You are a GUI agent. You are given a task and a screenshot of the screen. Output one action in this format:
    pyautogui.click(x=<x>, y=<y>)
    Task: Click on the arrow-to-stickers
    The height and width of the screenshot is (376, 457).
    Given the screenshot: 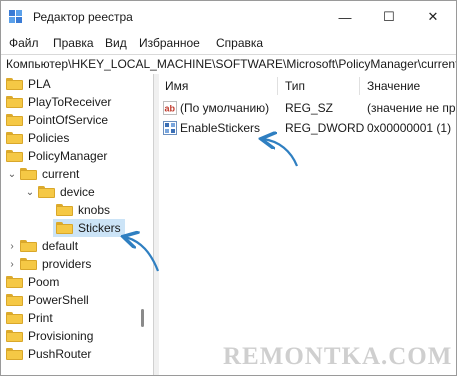 What is the action you would take?
    pyautogui.click(x=142, y=254)
    